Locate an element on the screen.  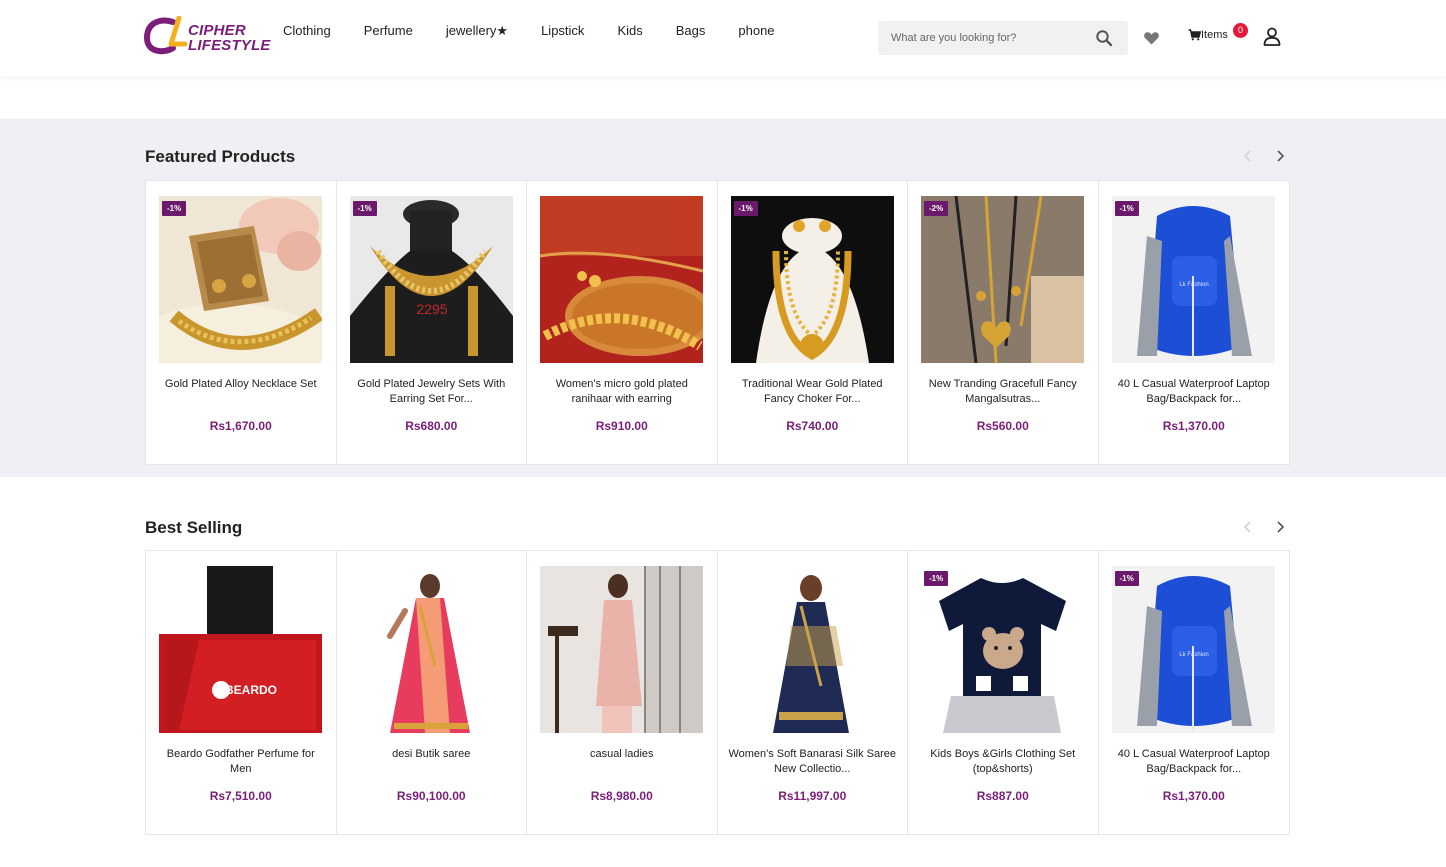
nav-perfume: Perfume is located at coordinates (388, 31).